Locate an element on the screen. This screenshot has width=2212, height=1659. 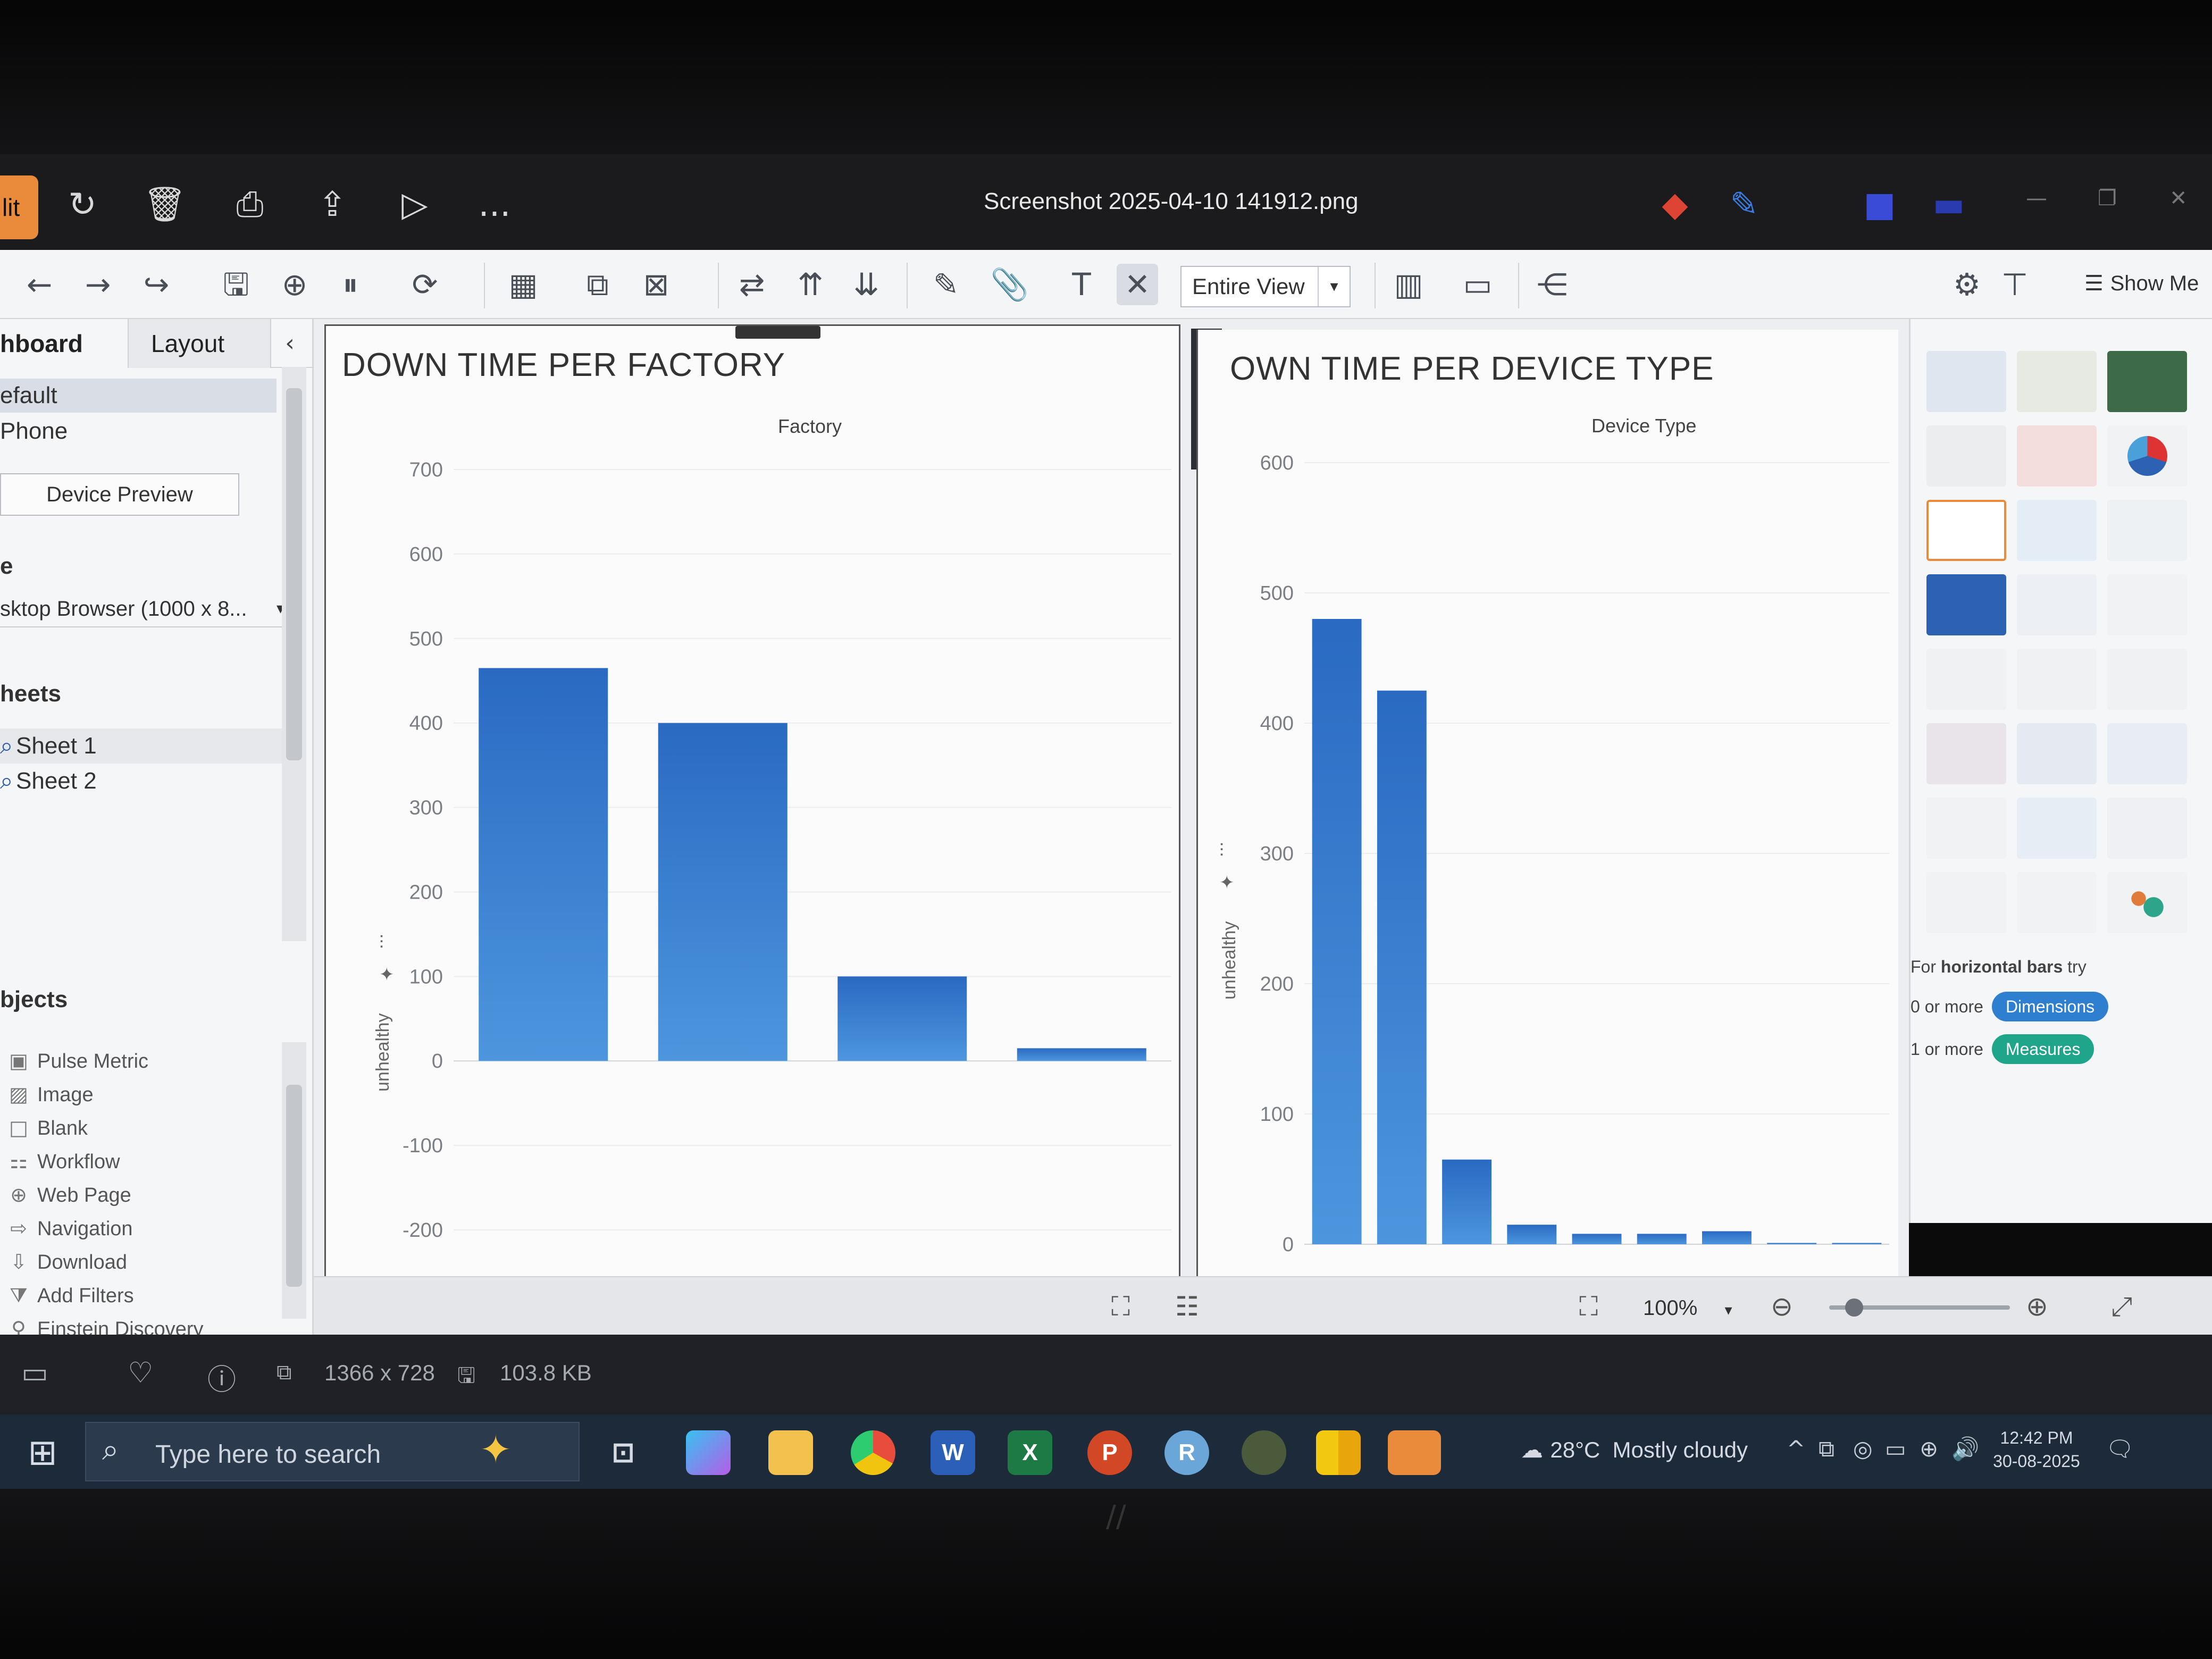
continuous-lines-option is located at coordinates (1966, 679).